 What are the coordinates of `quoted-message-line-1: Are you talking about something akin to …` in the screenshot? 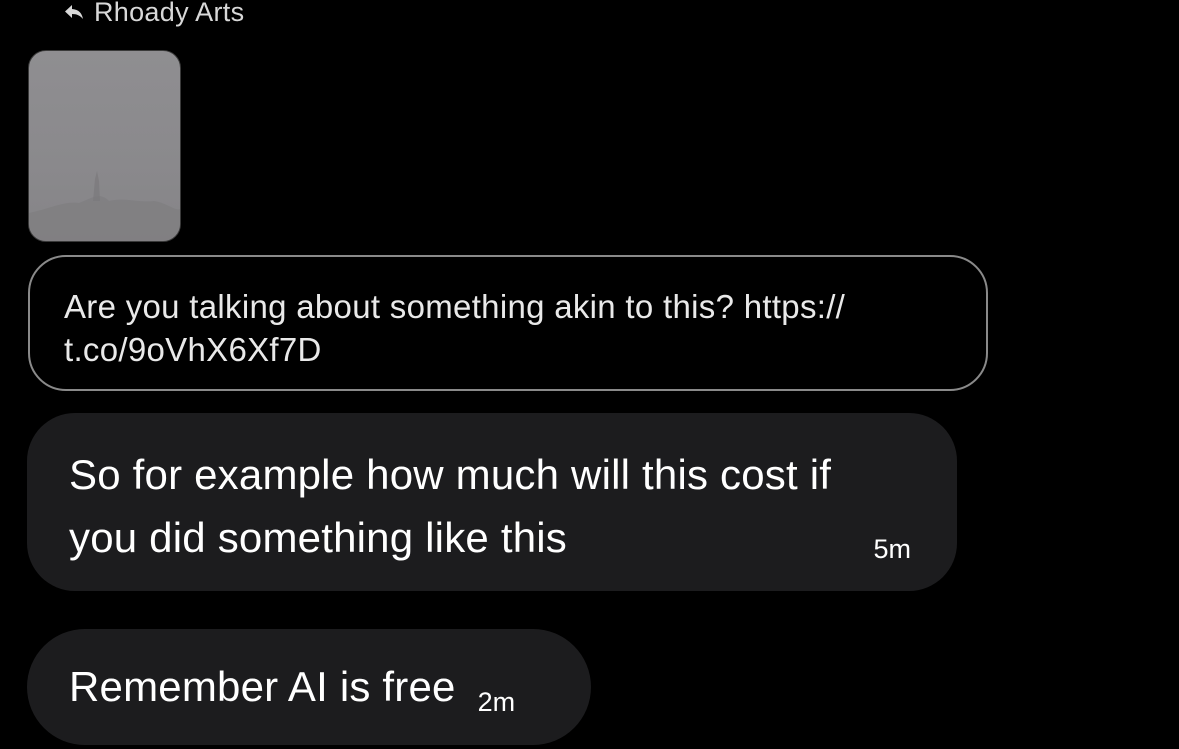 It's located at (455, 306).